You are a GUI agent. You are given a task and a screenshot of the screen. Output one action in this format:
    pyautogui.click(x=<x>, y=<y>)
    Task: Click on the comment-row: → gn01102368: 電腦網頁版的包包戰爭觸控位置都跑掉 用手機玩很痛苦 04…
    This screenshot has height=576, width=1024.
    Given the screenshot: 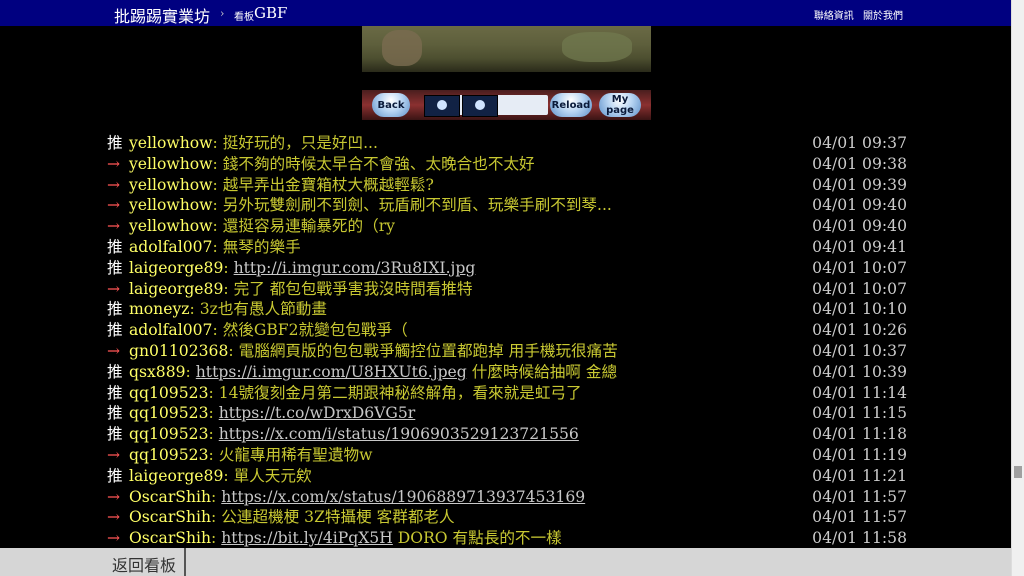 What is the action you would take?
    pyautogui.click(x=512, y=351)
    